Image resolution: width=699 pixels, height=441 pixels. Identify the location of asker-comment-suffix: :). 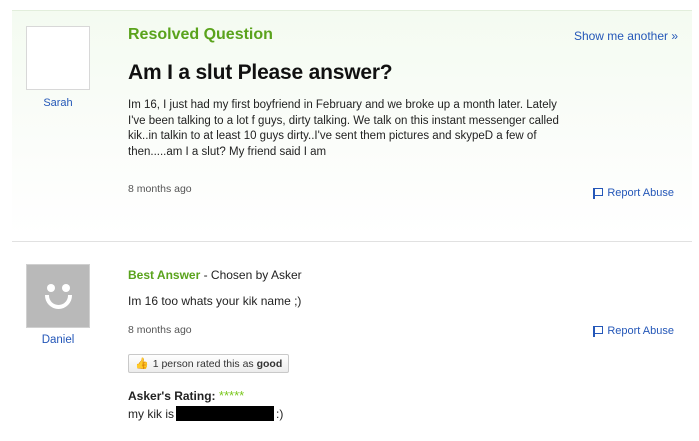
(280, 413).